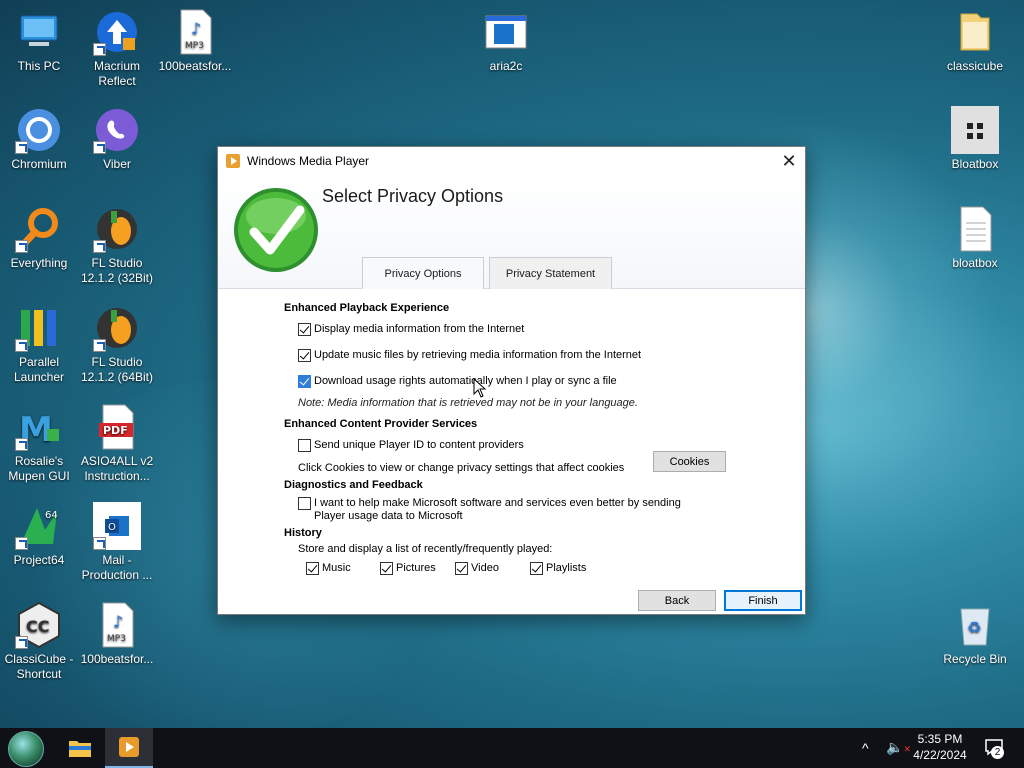 This screenshot has width=1024, height=768. Describe the element at coordinates (975, 139) in the screenshot. I see `desktop-icon-bloatbox-app: Bloatbox` at that location.